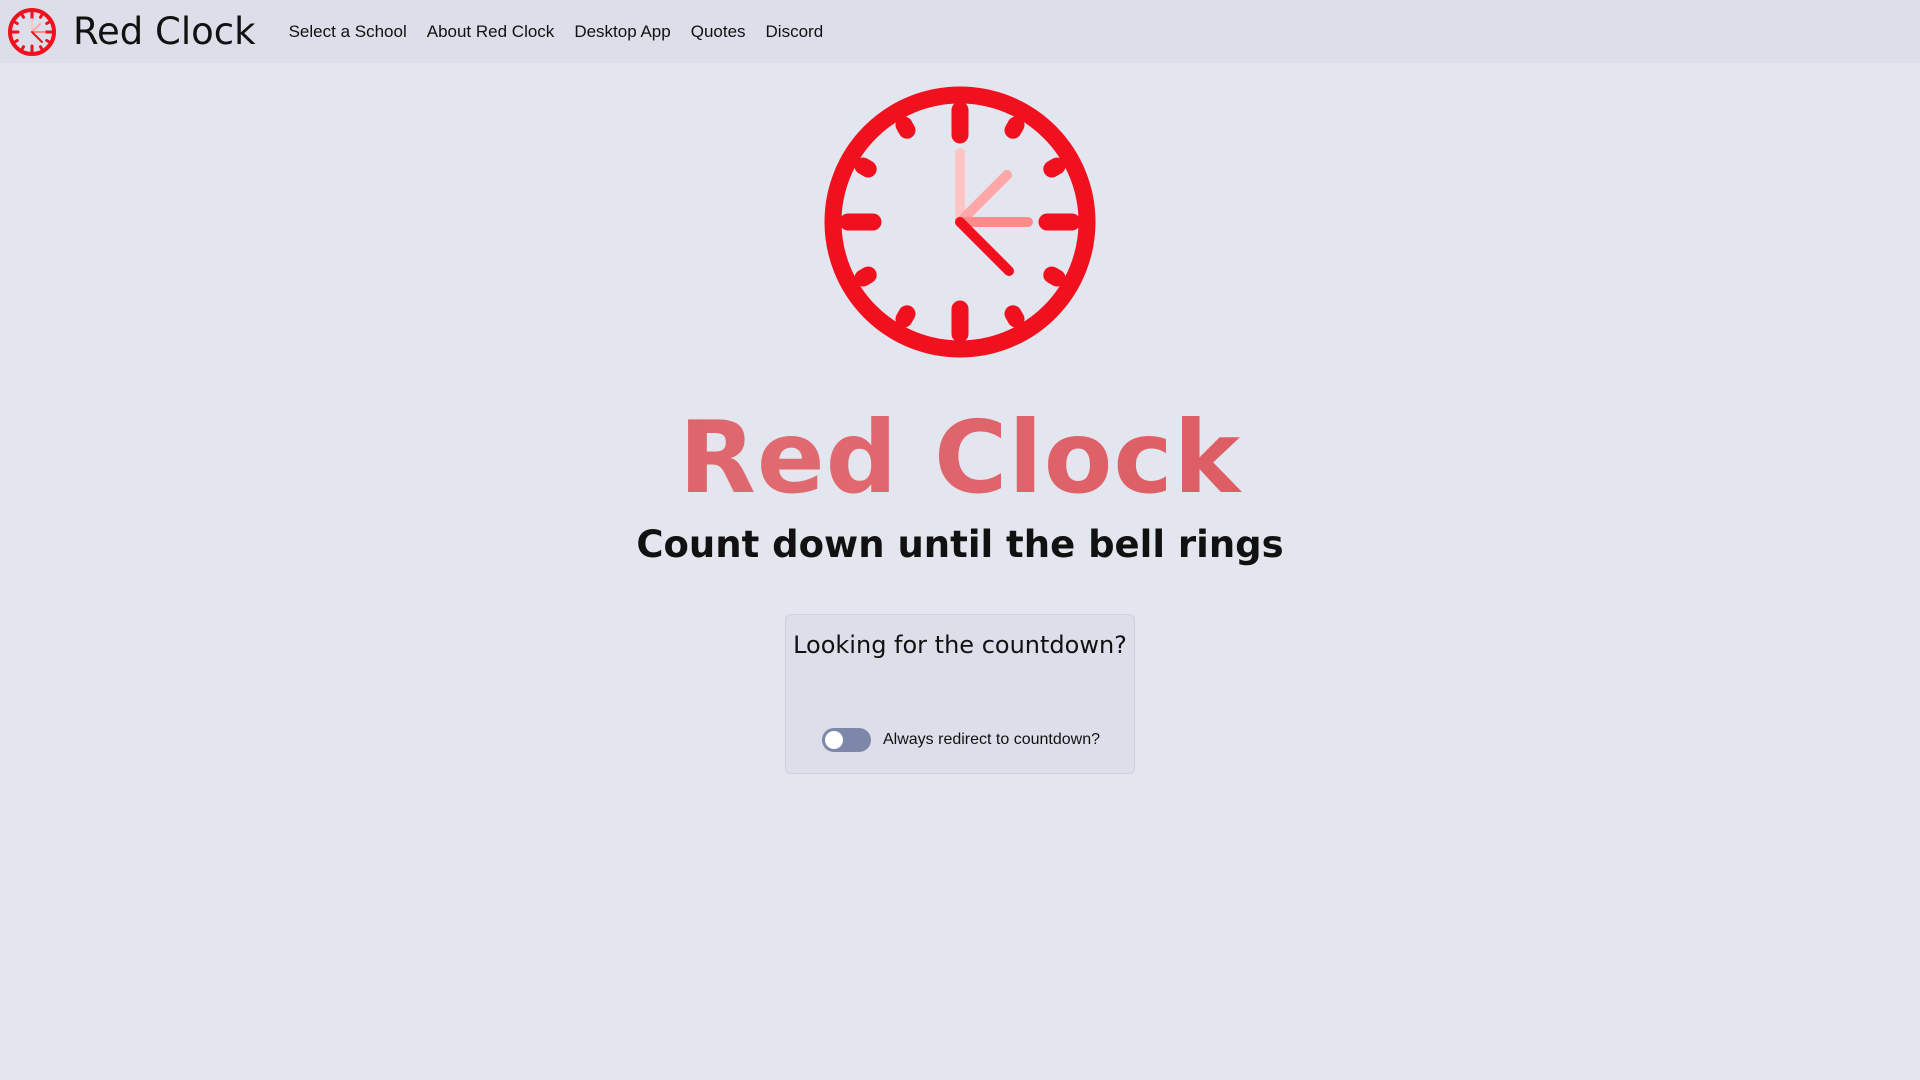 This screenshot has height=1080, width=1920. Describe the element at coordinates (960, 458) in the screenshot. I see `hero-title: Red Clock` at that location.